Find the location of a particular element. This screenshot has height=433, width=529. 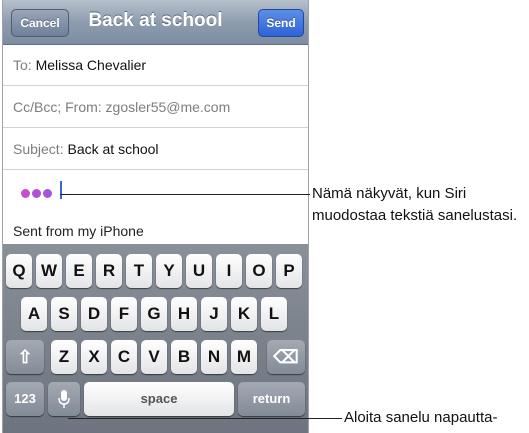

key-c: C is located at coordinates (124, 357).